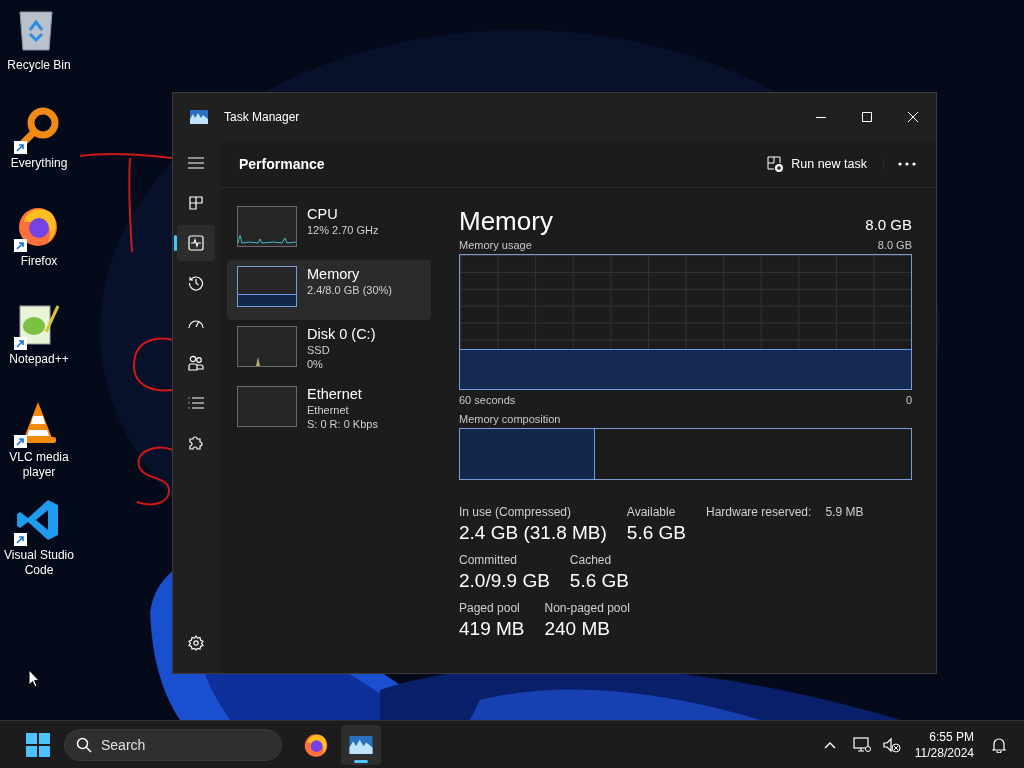  I want to click on stat-label: Hardware reserved:, so click(759, 512).